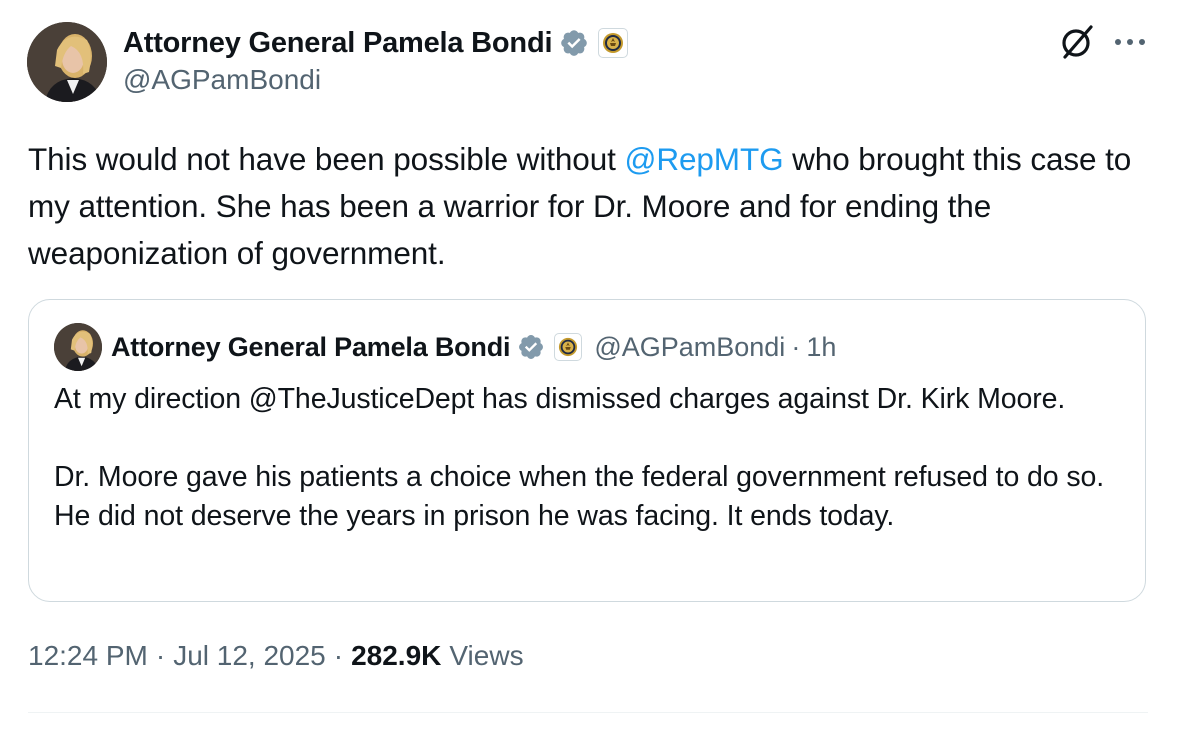 The width and height of the screenshot is (1200, 729). I want to click on quoted-author-avatar, so click(78, 347).